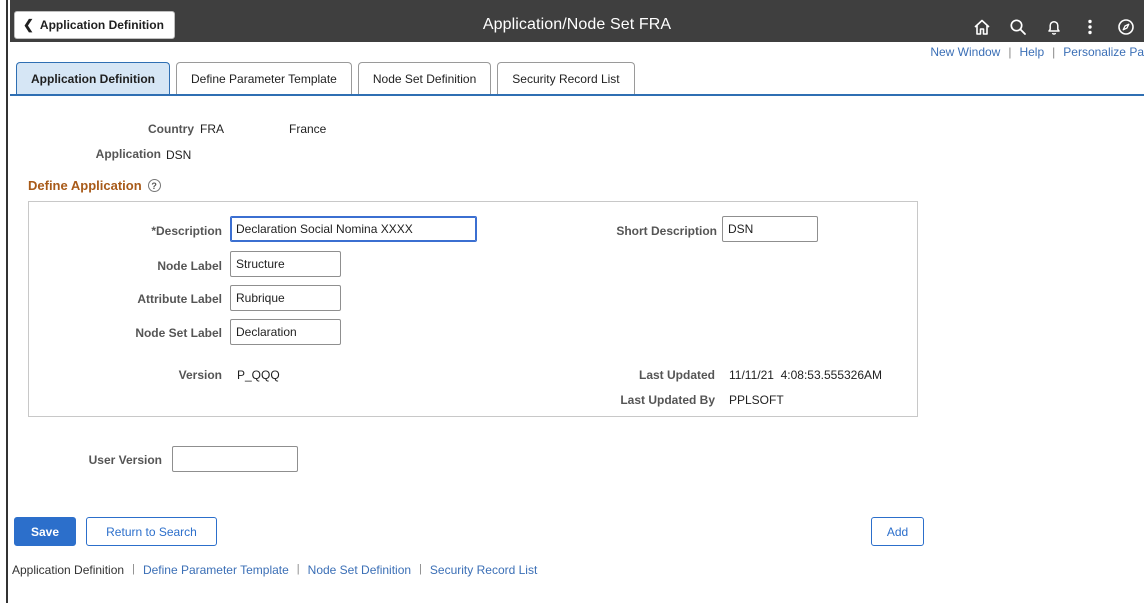 The height and width of the screenshot is (603, 1144). I want to click on help-link: Help, so click(1031, 52).